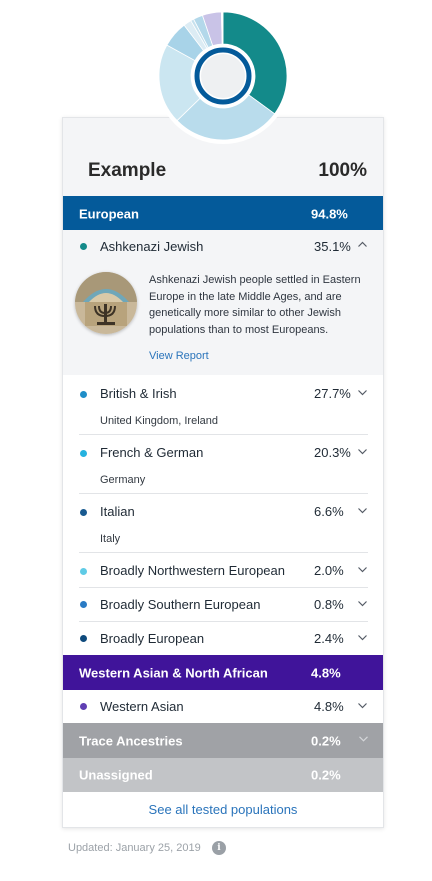 The width and height of the screenshot is (432, 881). Describe the element at coordinates (131, 740) in the screenshot. I see `region-label: Trace Ancestries` at that location.